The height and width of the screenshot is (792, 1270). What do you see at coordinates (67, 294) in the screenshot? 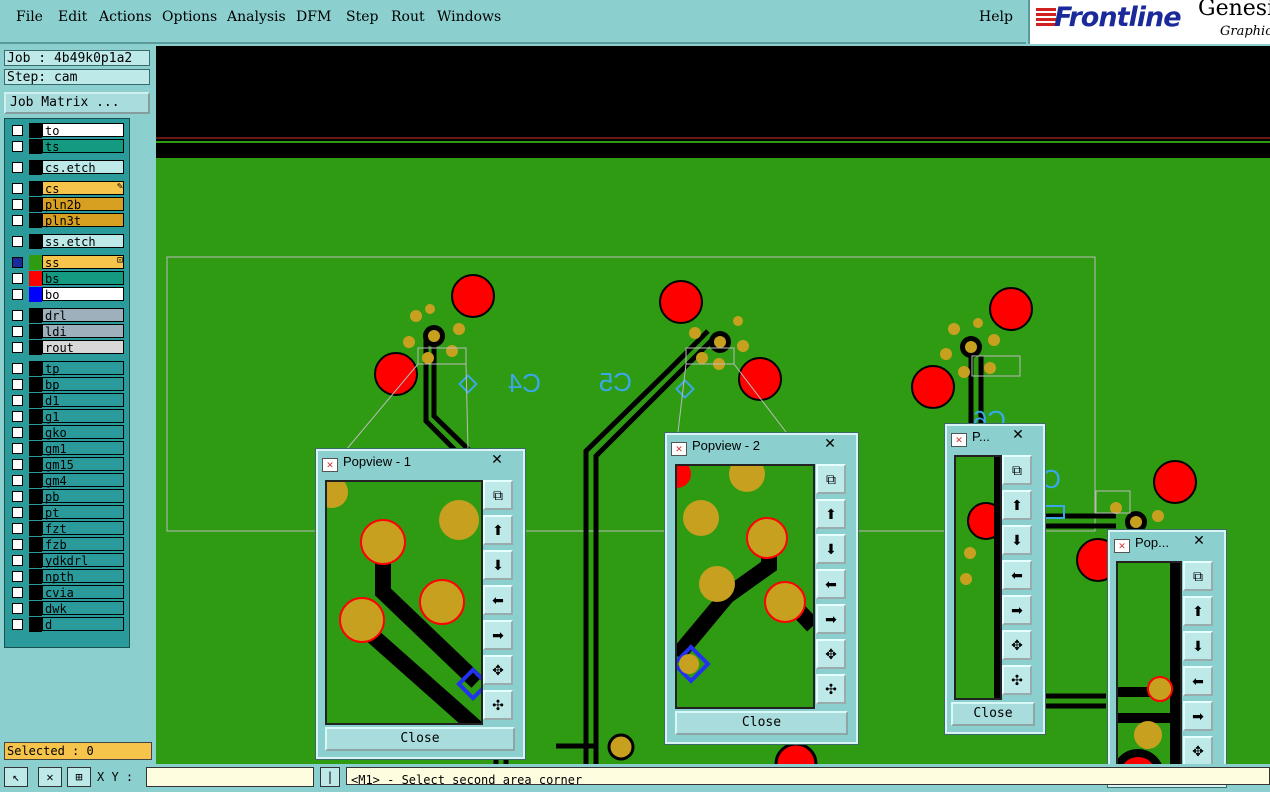
I see `layer-row-bo: bo` at bounding box center [67, 294].